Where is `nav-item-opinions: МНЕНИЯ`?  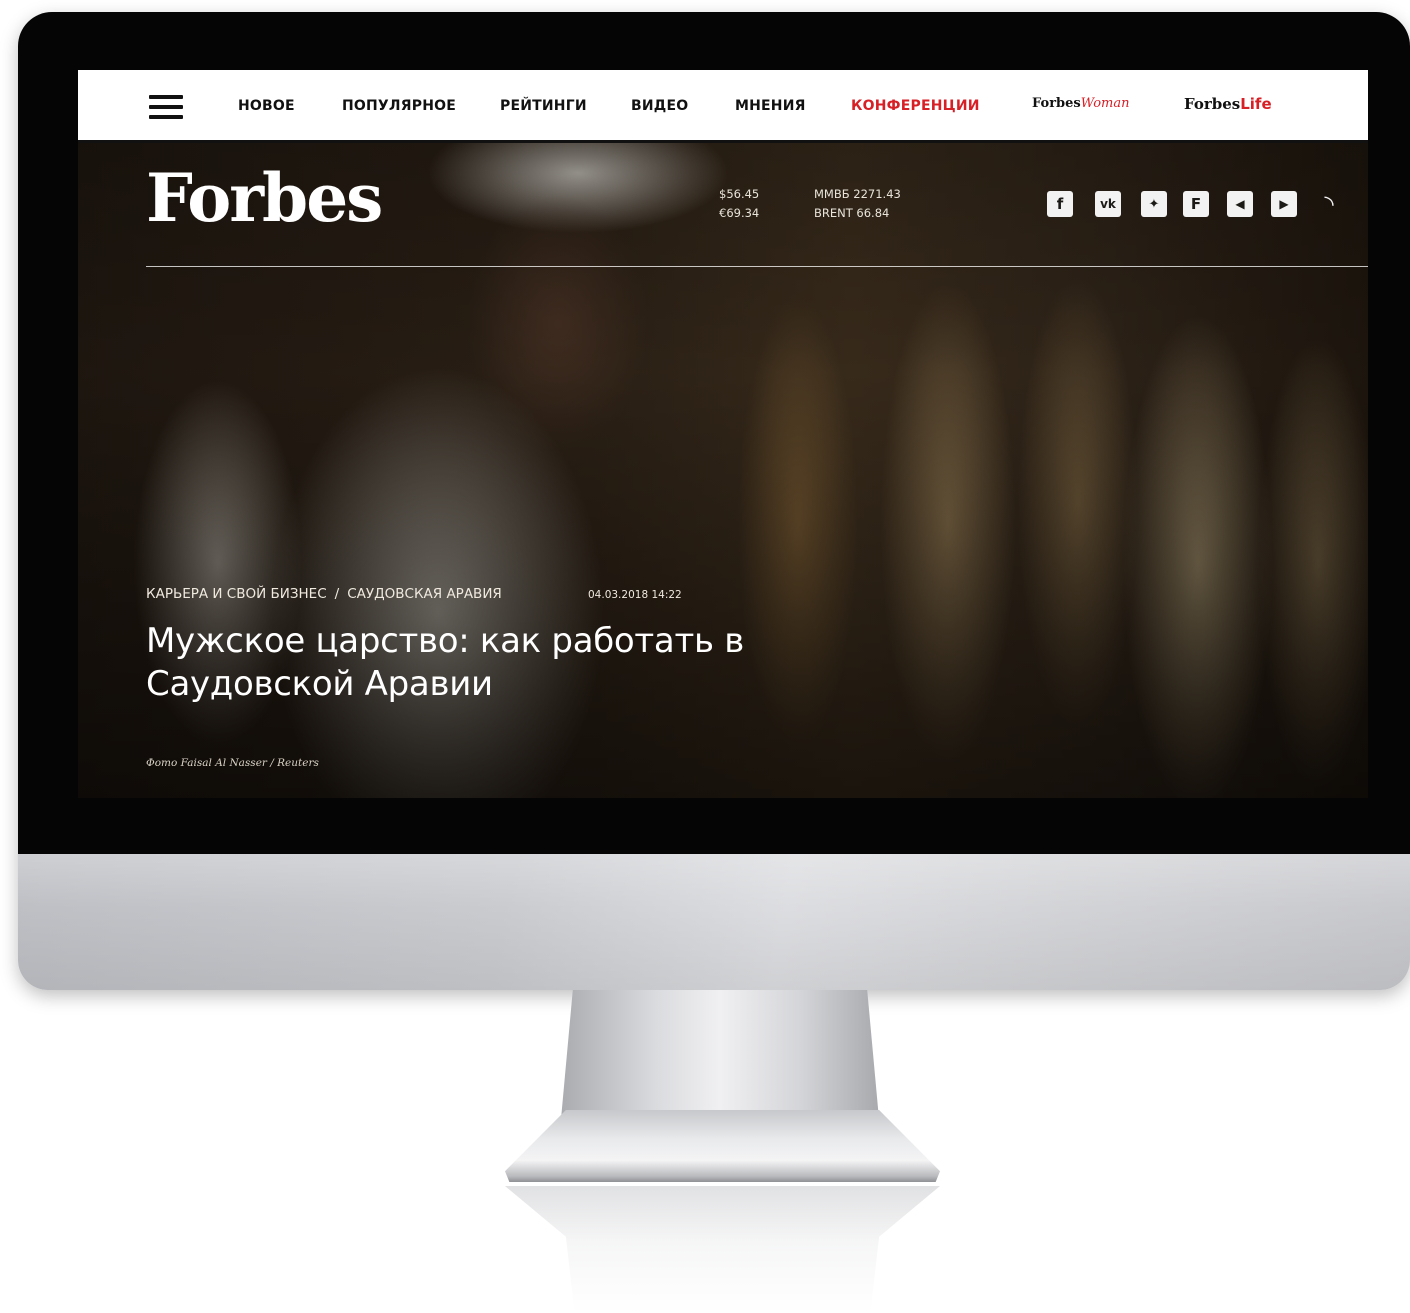
nav-item-opinions: МНЕНИЯ is located at coordinates (770, 106).